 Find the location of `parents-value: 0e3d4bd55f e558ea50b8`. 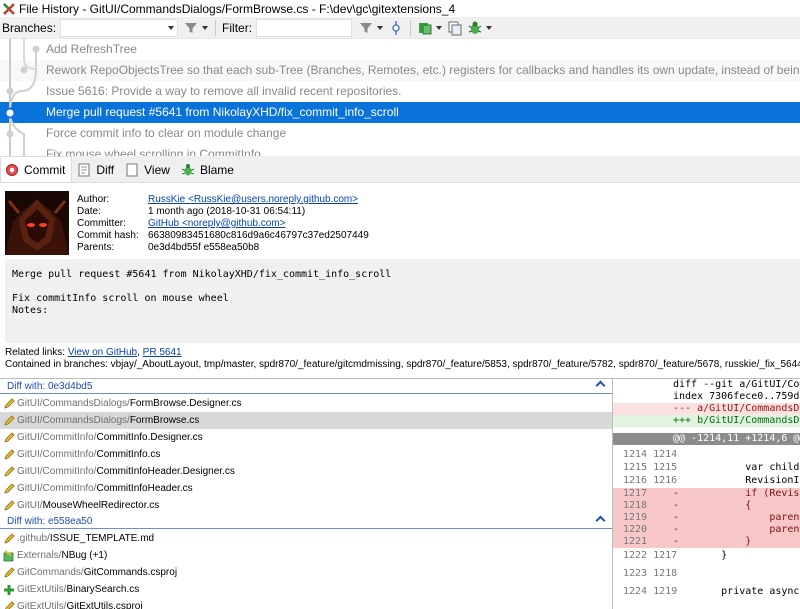

parents-value: 0e3d4bd55f e558ea50b8 is located at coordinates (203, 248).